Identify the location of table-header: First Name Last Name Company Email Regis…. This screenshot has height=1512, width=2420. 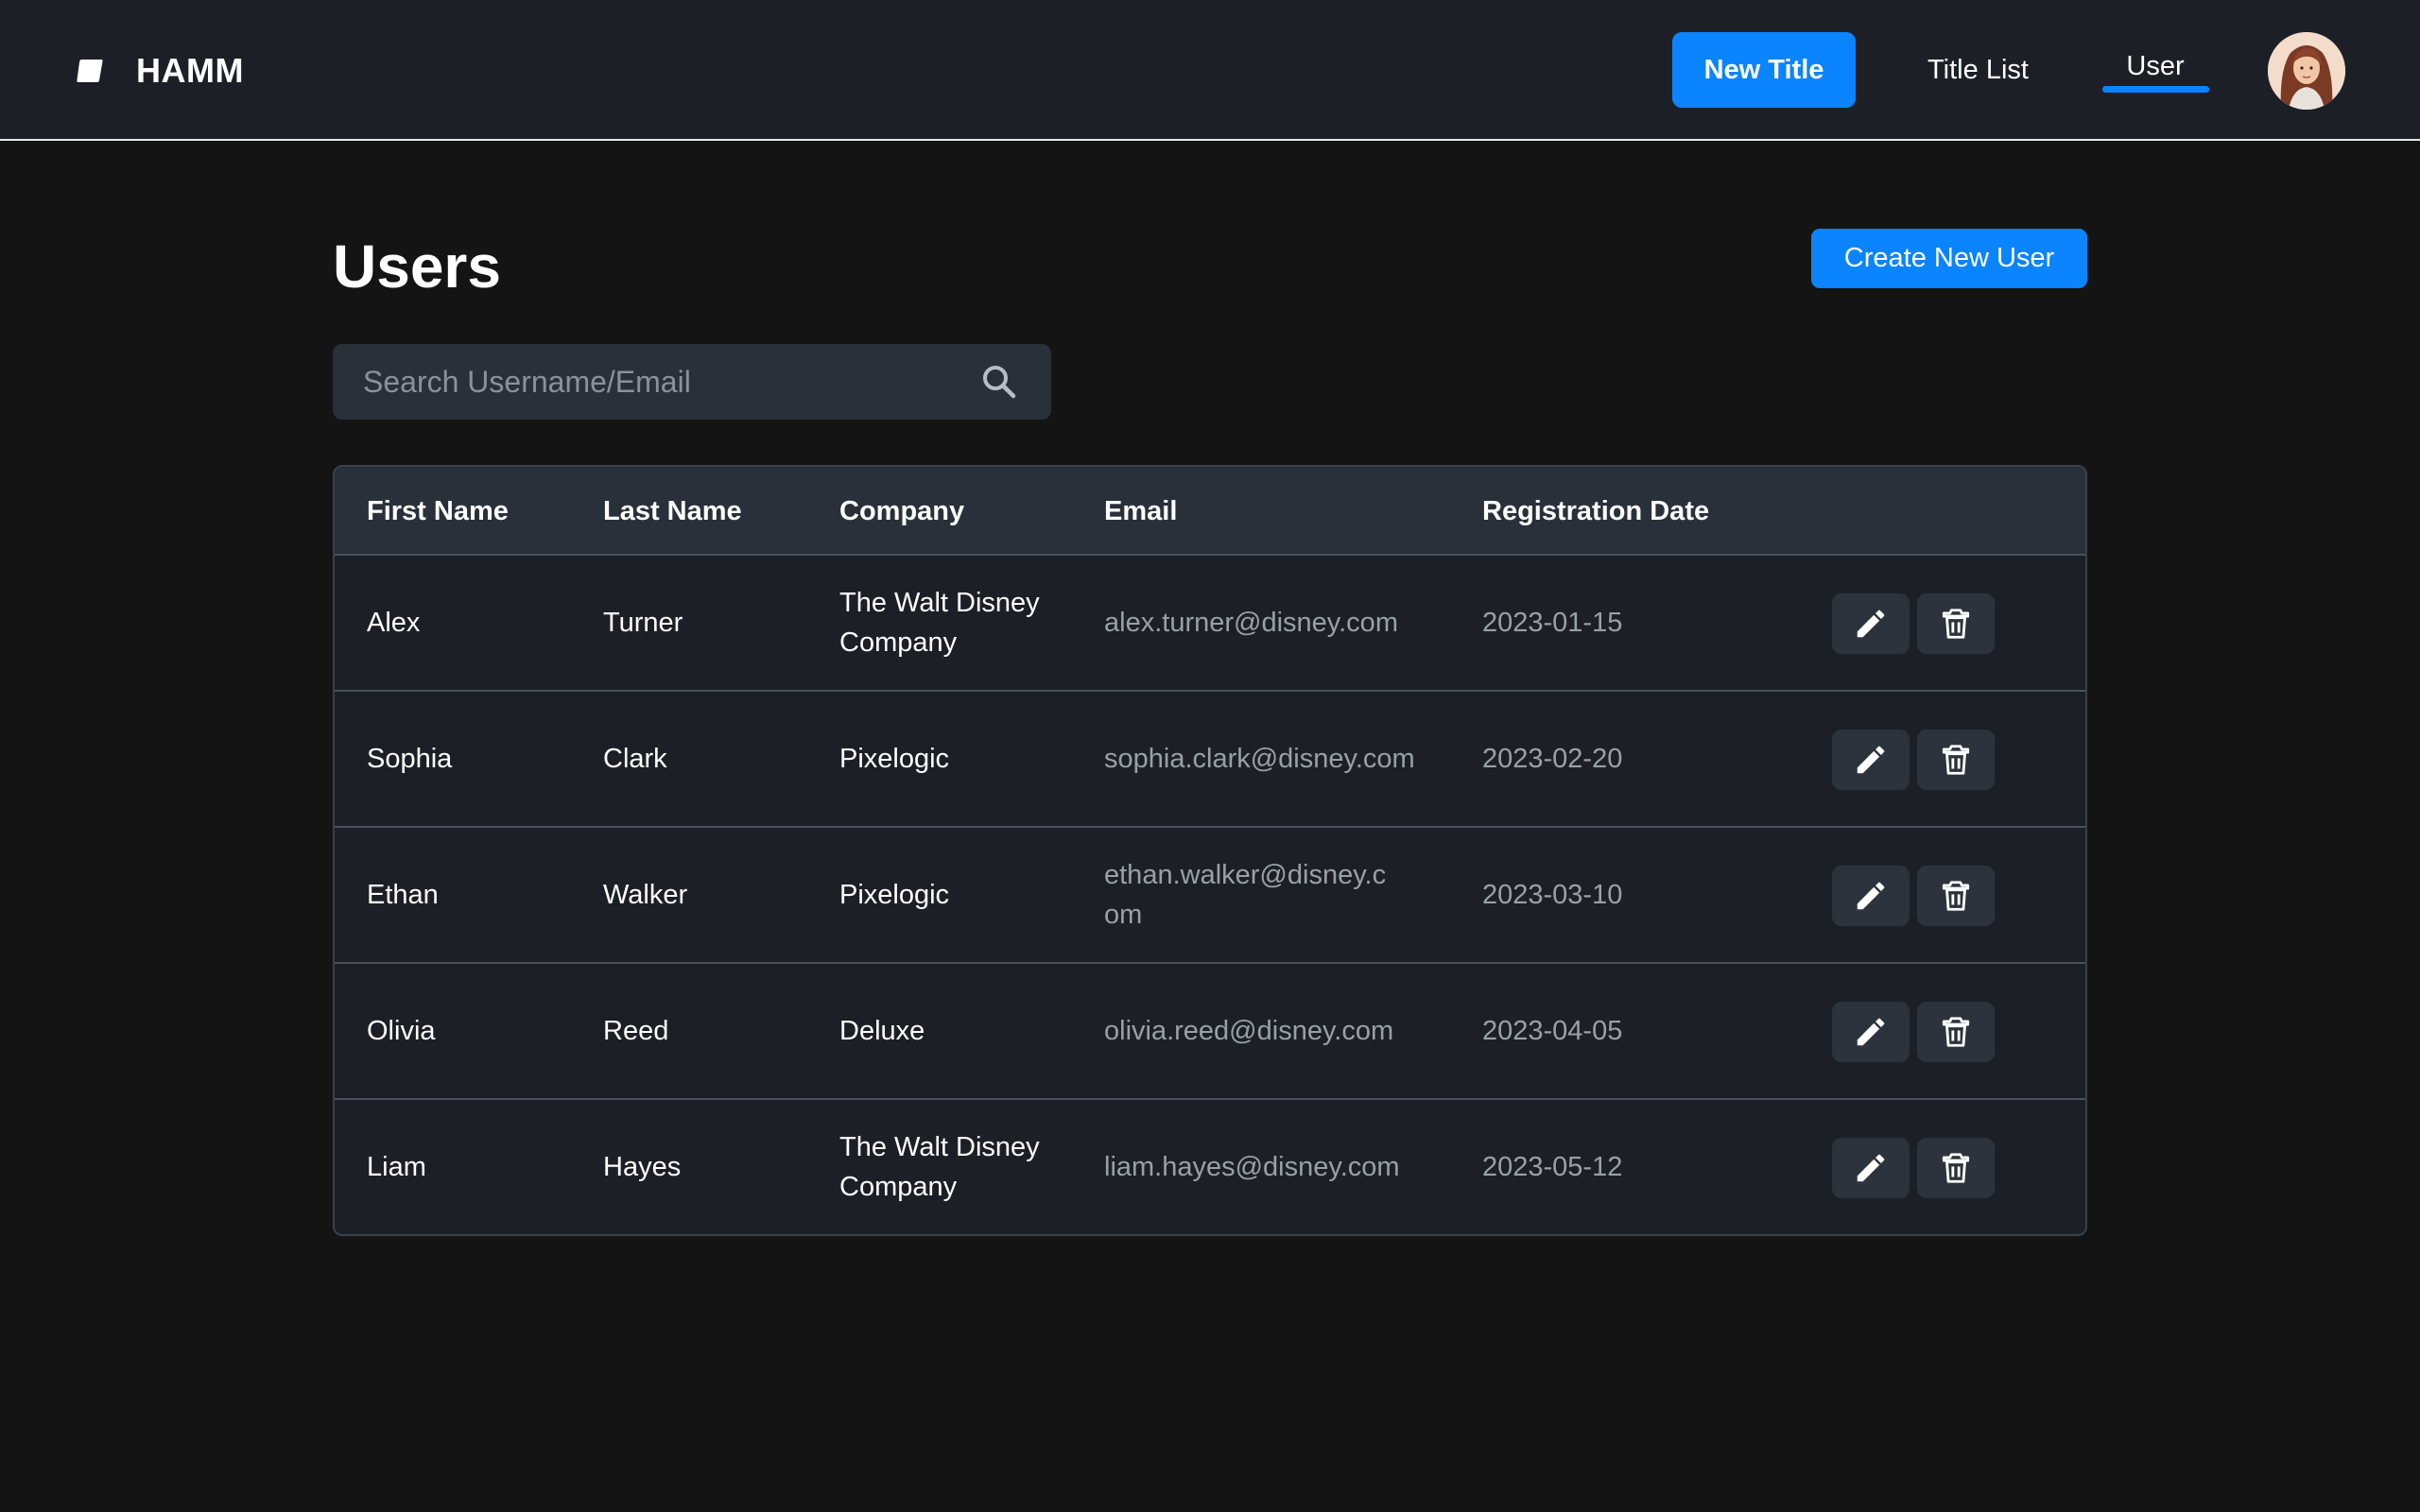
(1210, 511).